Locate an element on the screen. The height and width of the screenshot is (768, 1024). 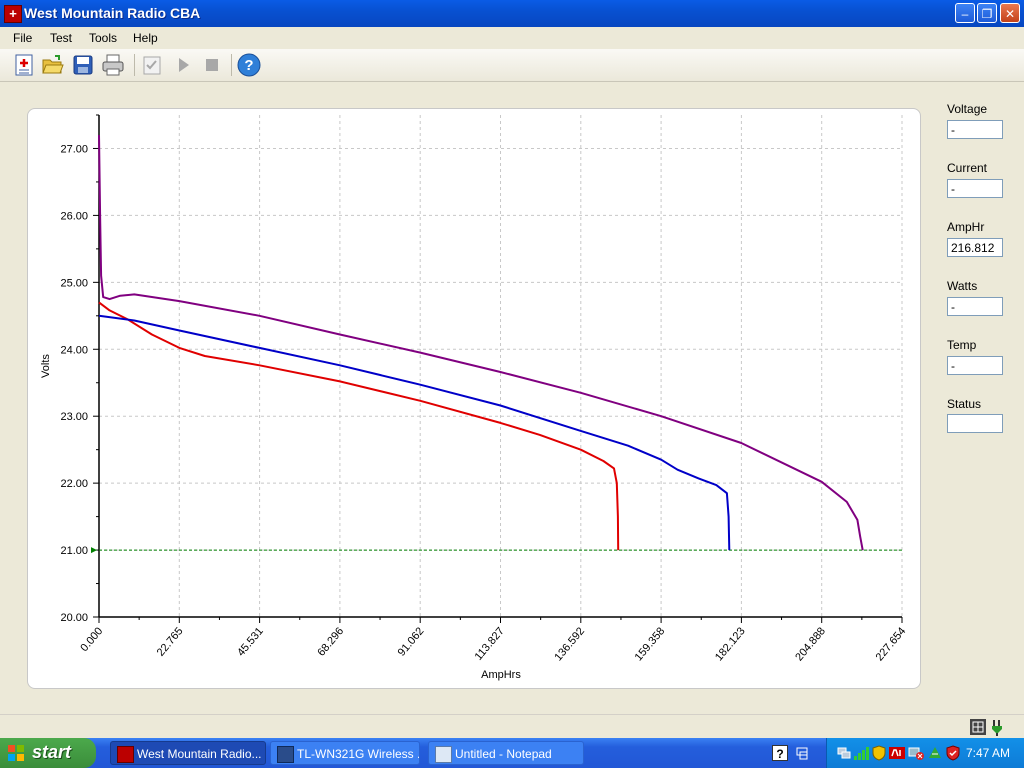
amphr-field: 216.812 is located at coordinates (975, 247).